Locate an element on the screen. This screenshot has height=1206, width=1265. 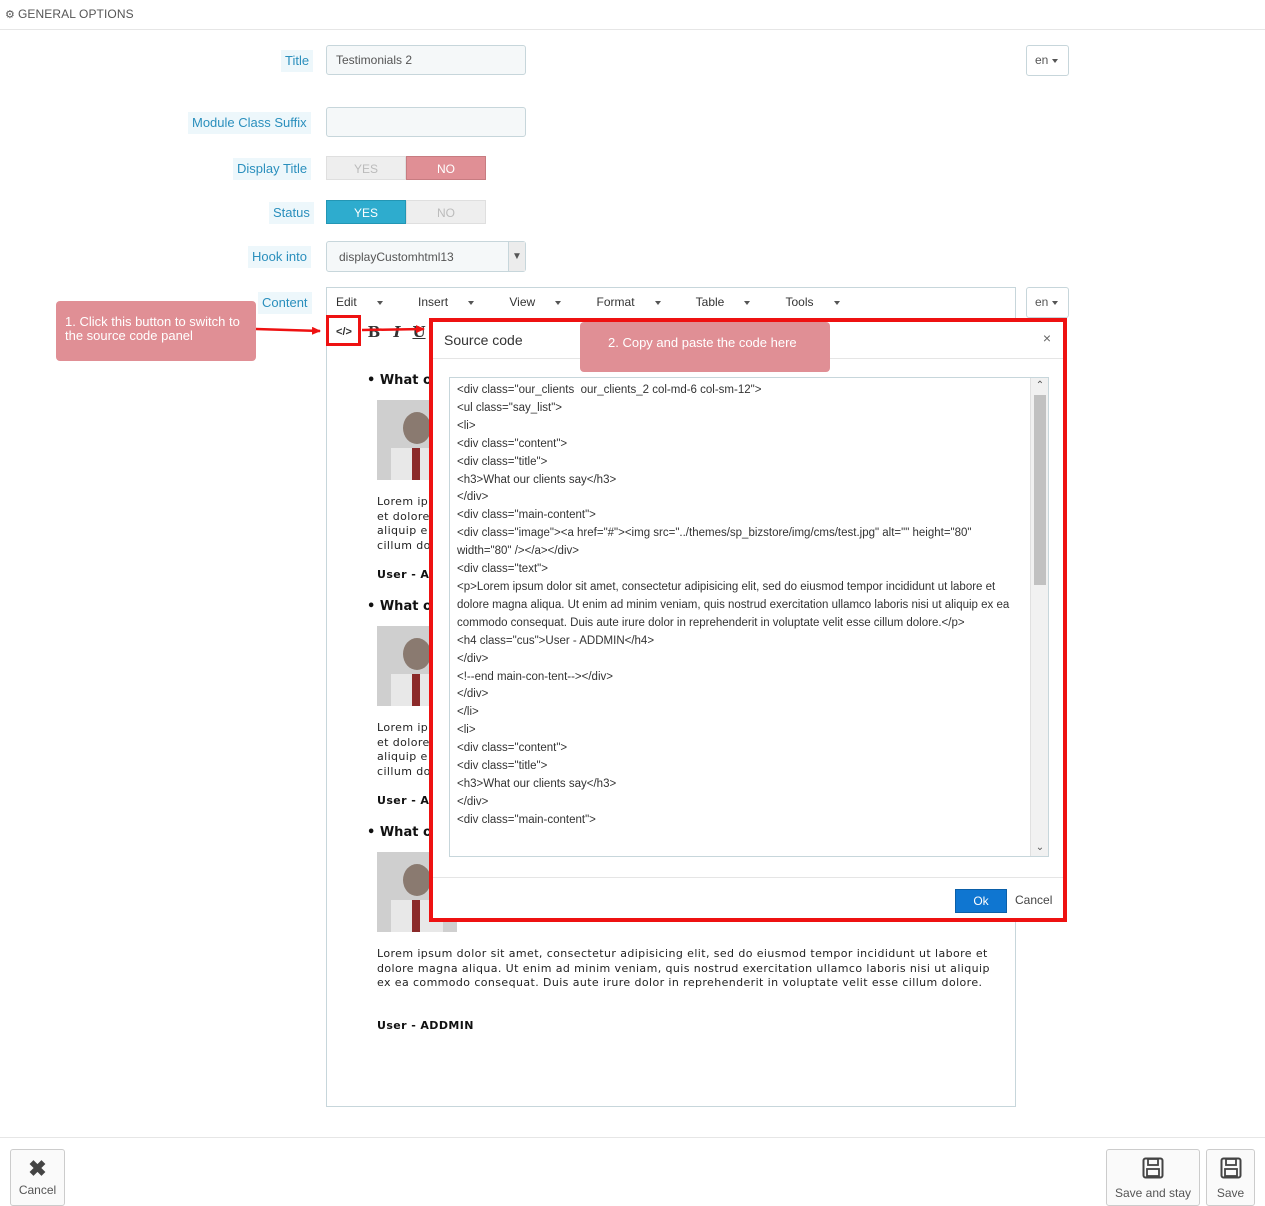
callout-step-2: 2. Copy and paste the code here is located at coordinates (705, 347).